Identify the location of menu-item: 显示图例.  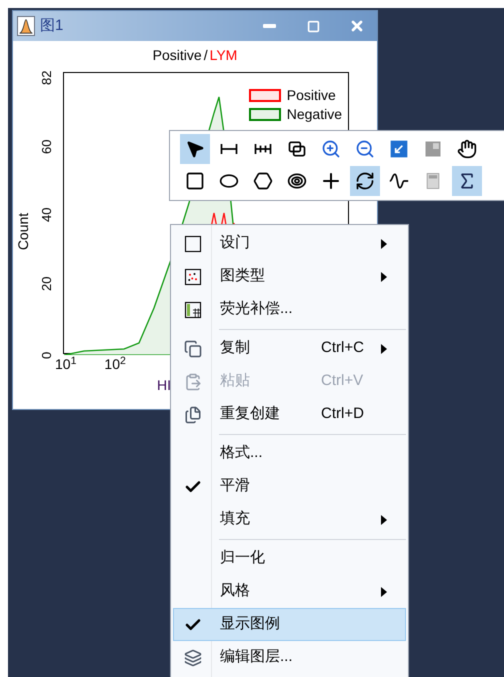
(289, 624).